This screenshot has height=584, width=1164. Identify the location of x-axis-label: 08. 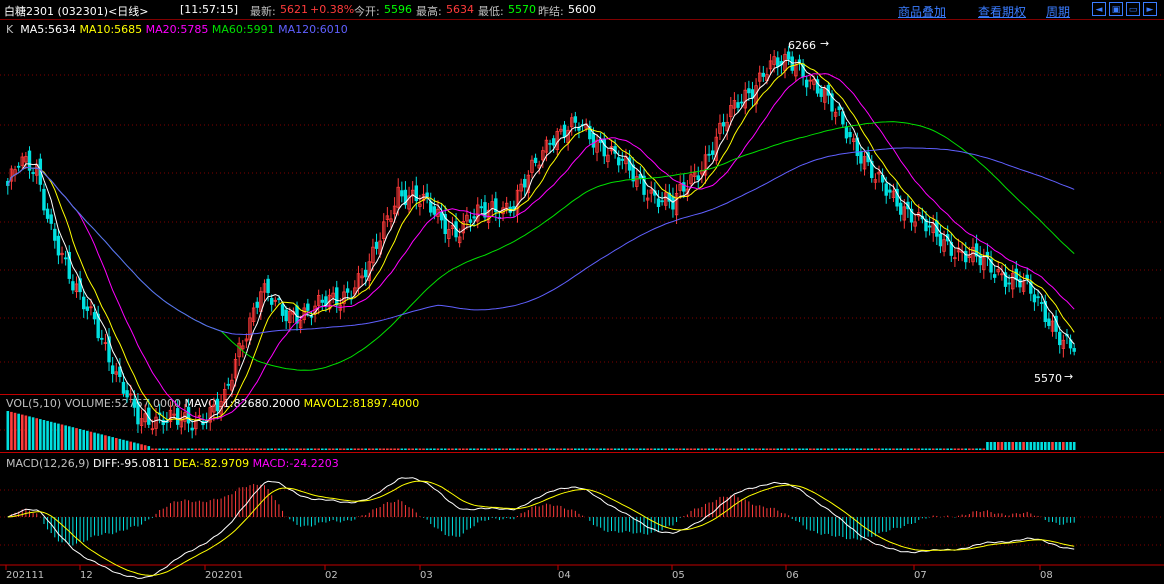
(1046, 575).